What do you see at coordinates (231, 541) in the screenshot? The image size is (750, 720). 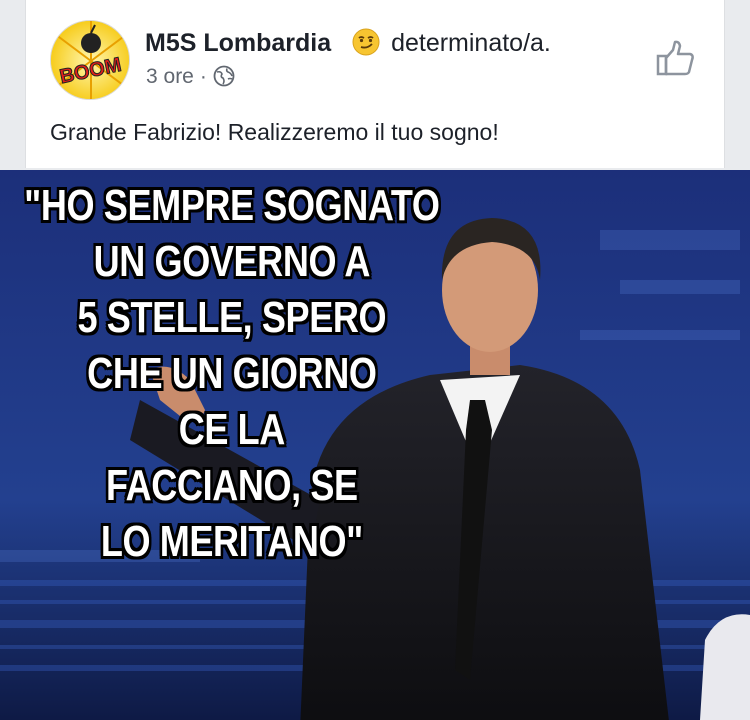 I see `quote-line: LO MERITANO"` at bounding box center [231, 541].